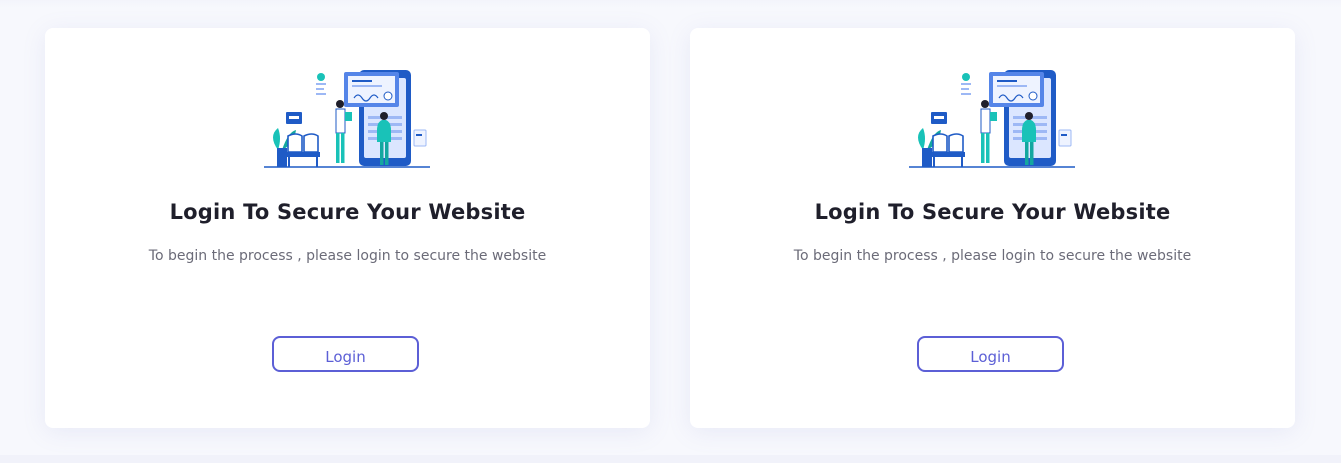  I want to click on bottom-strip, so click(670, 459).